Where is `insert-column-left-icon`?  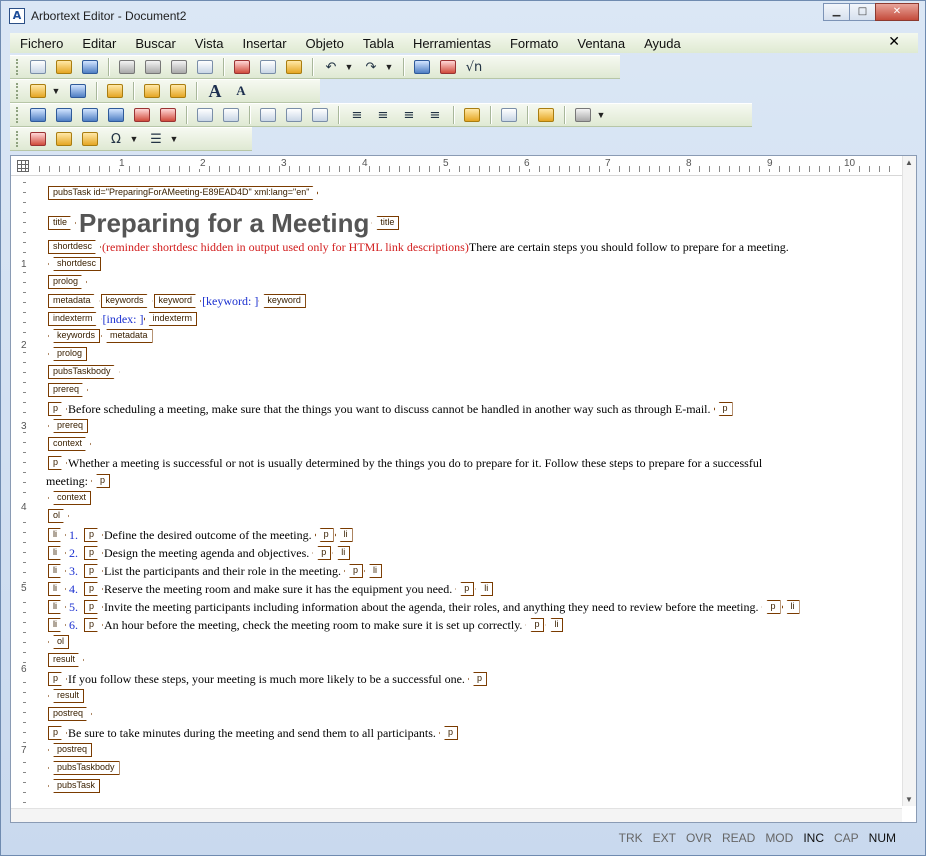 insert-column-left-icon is located at coordinates (90, 115).